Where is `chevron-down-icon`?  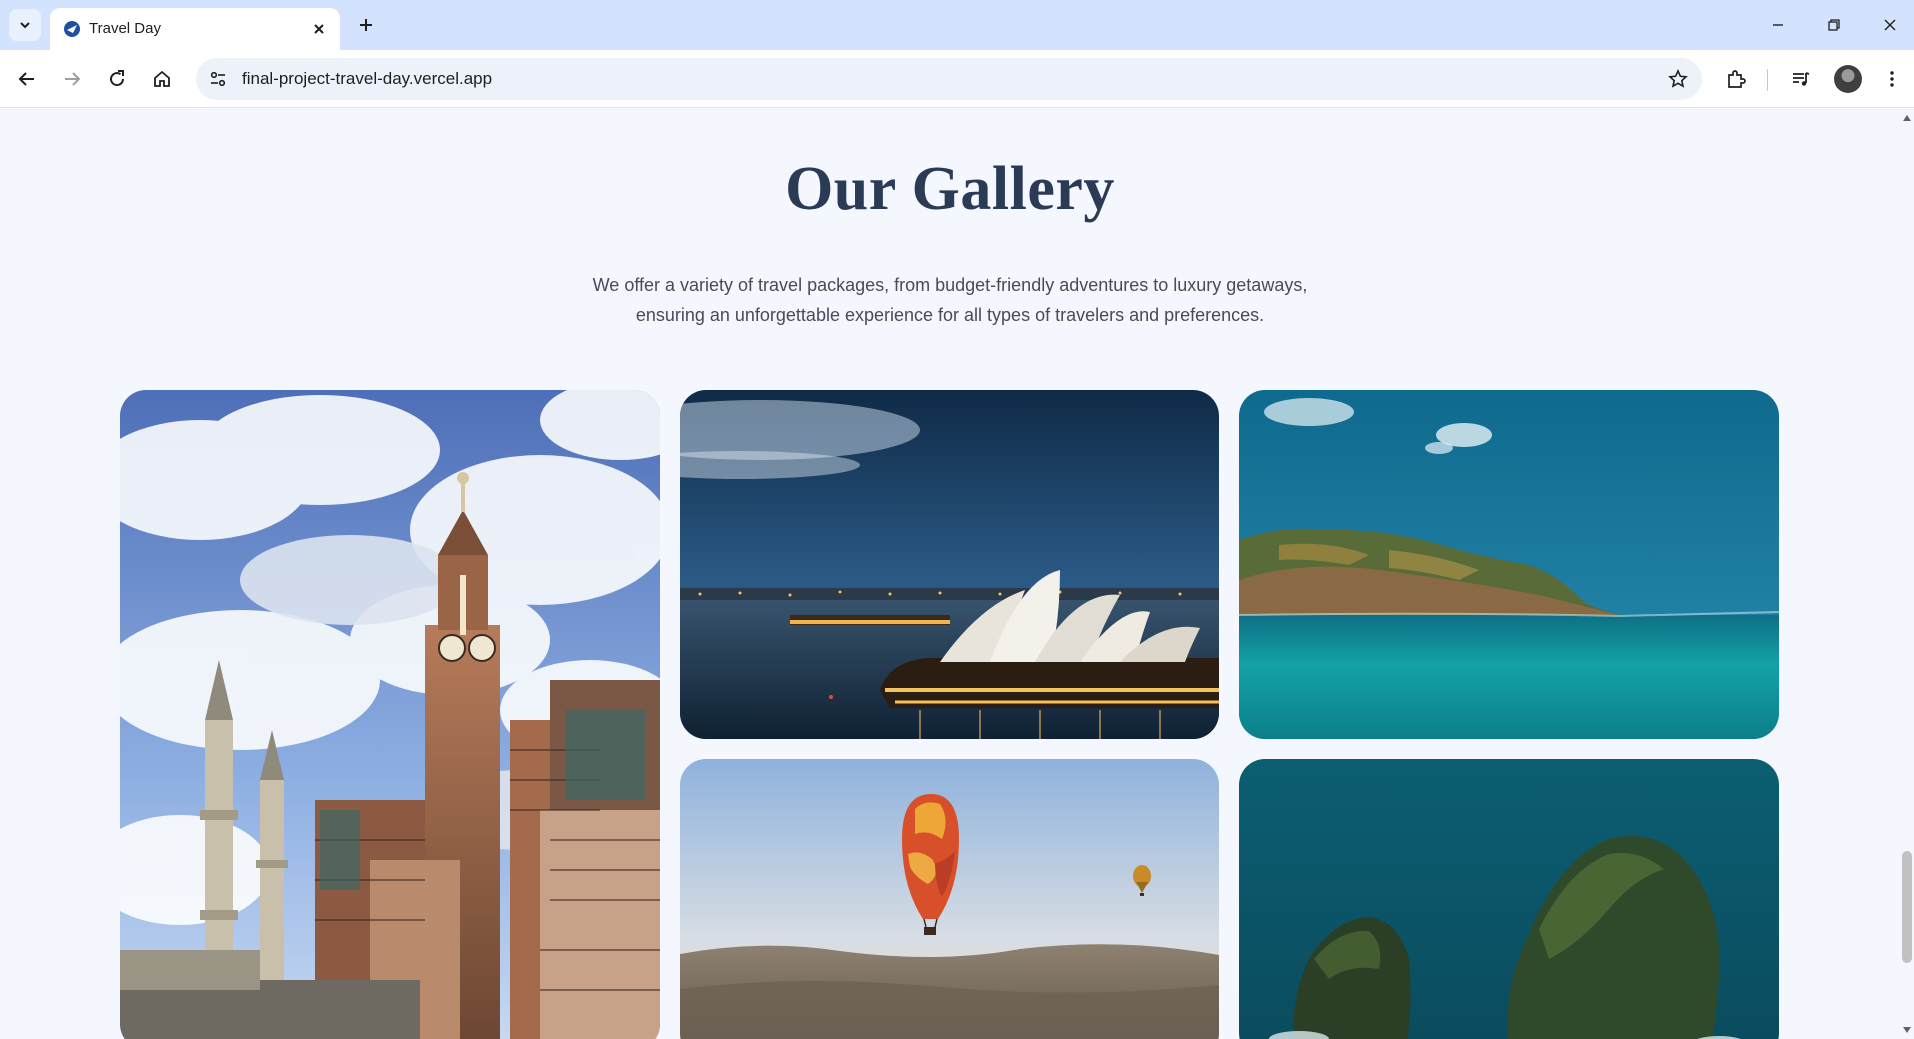
chevron-down-icon is located at coordinates (25, 25).